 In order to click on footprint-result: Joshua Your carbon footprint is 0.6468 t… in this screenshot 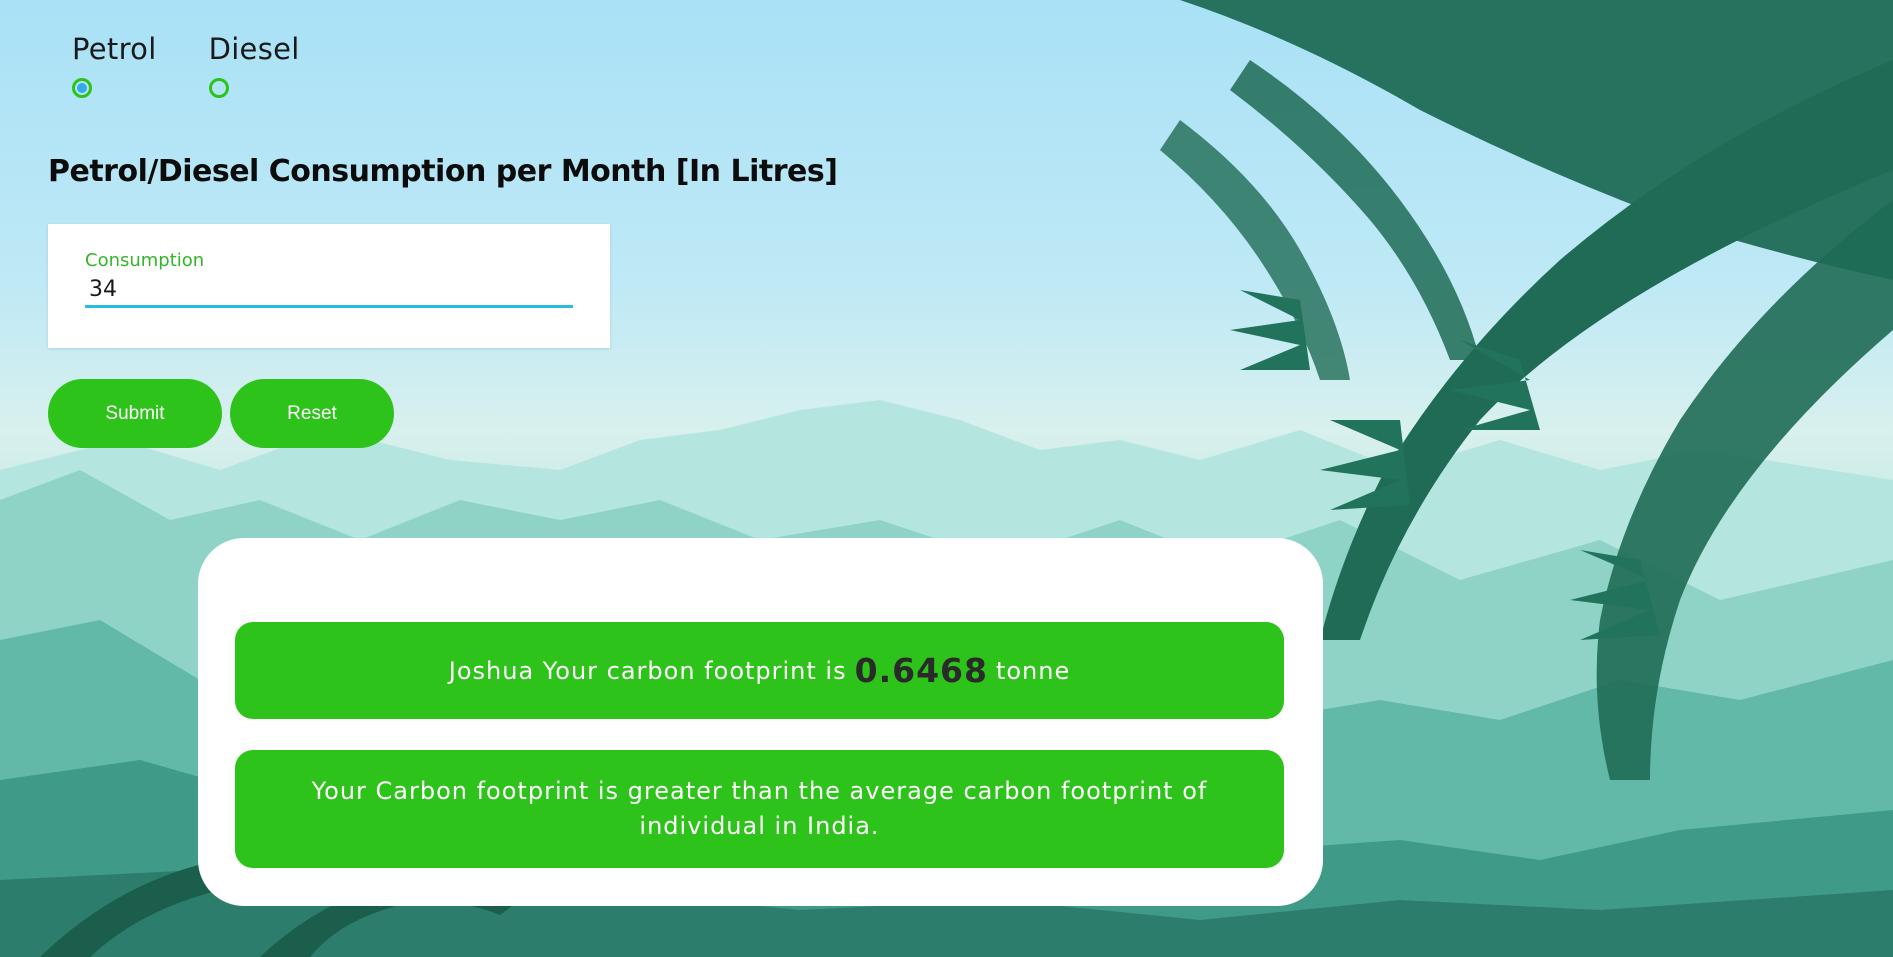, I will do `click(759, 670)`.